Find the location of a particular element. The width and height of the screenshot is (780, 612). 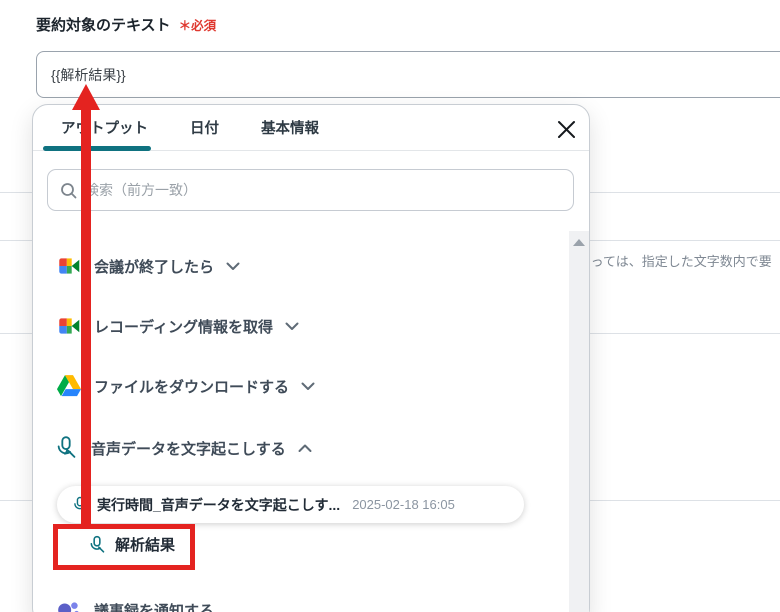

list-item-notify-minutes: 議事録を通知する is located at coordinates (135, 604).